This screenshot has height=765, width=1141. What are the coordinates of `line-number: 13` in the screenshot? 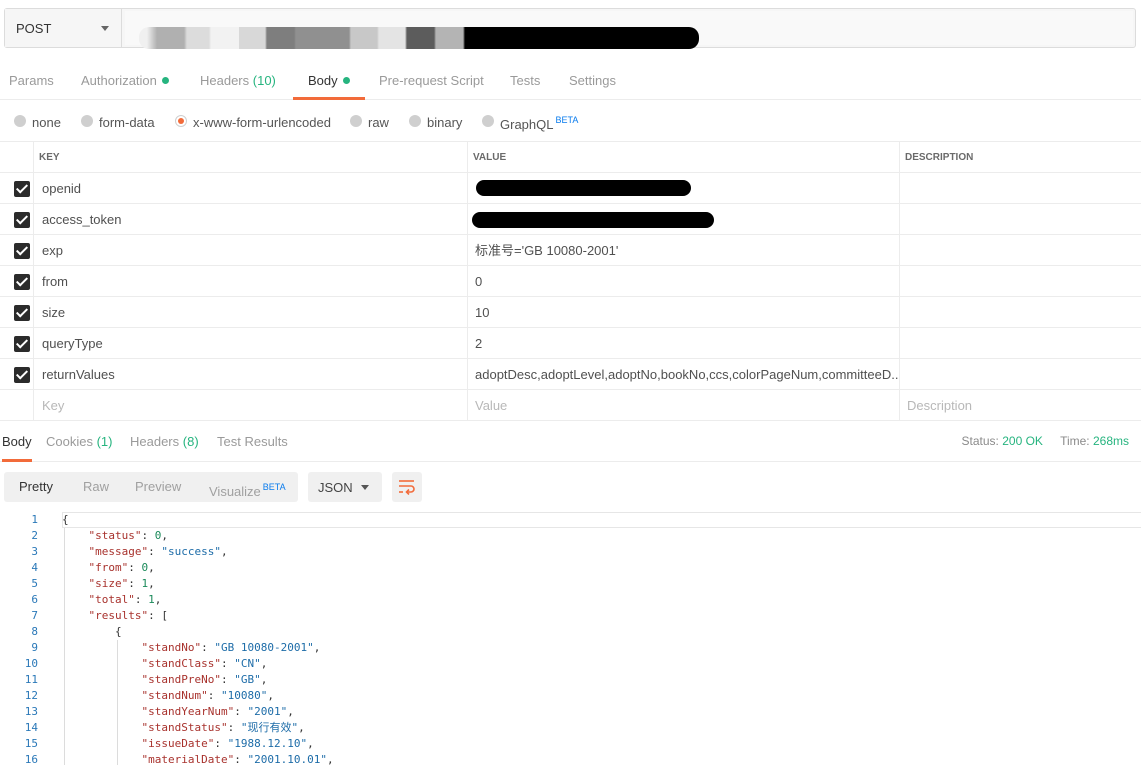 It's located at (19, 712).